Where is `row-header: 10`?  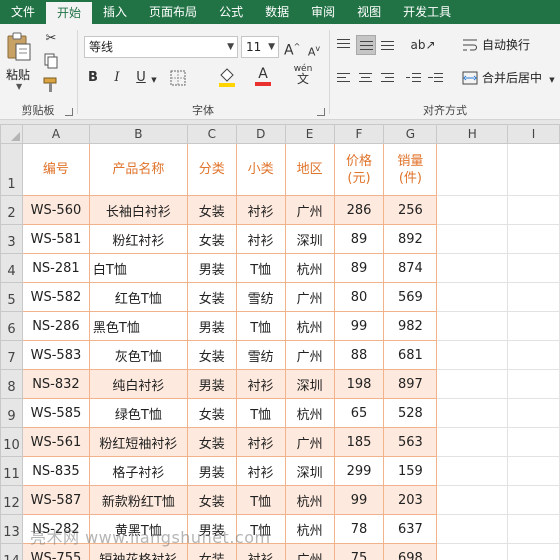
row-header: 10 is located at coordinates (11, 442).